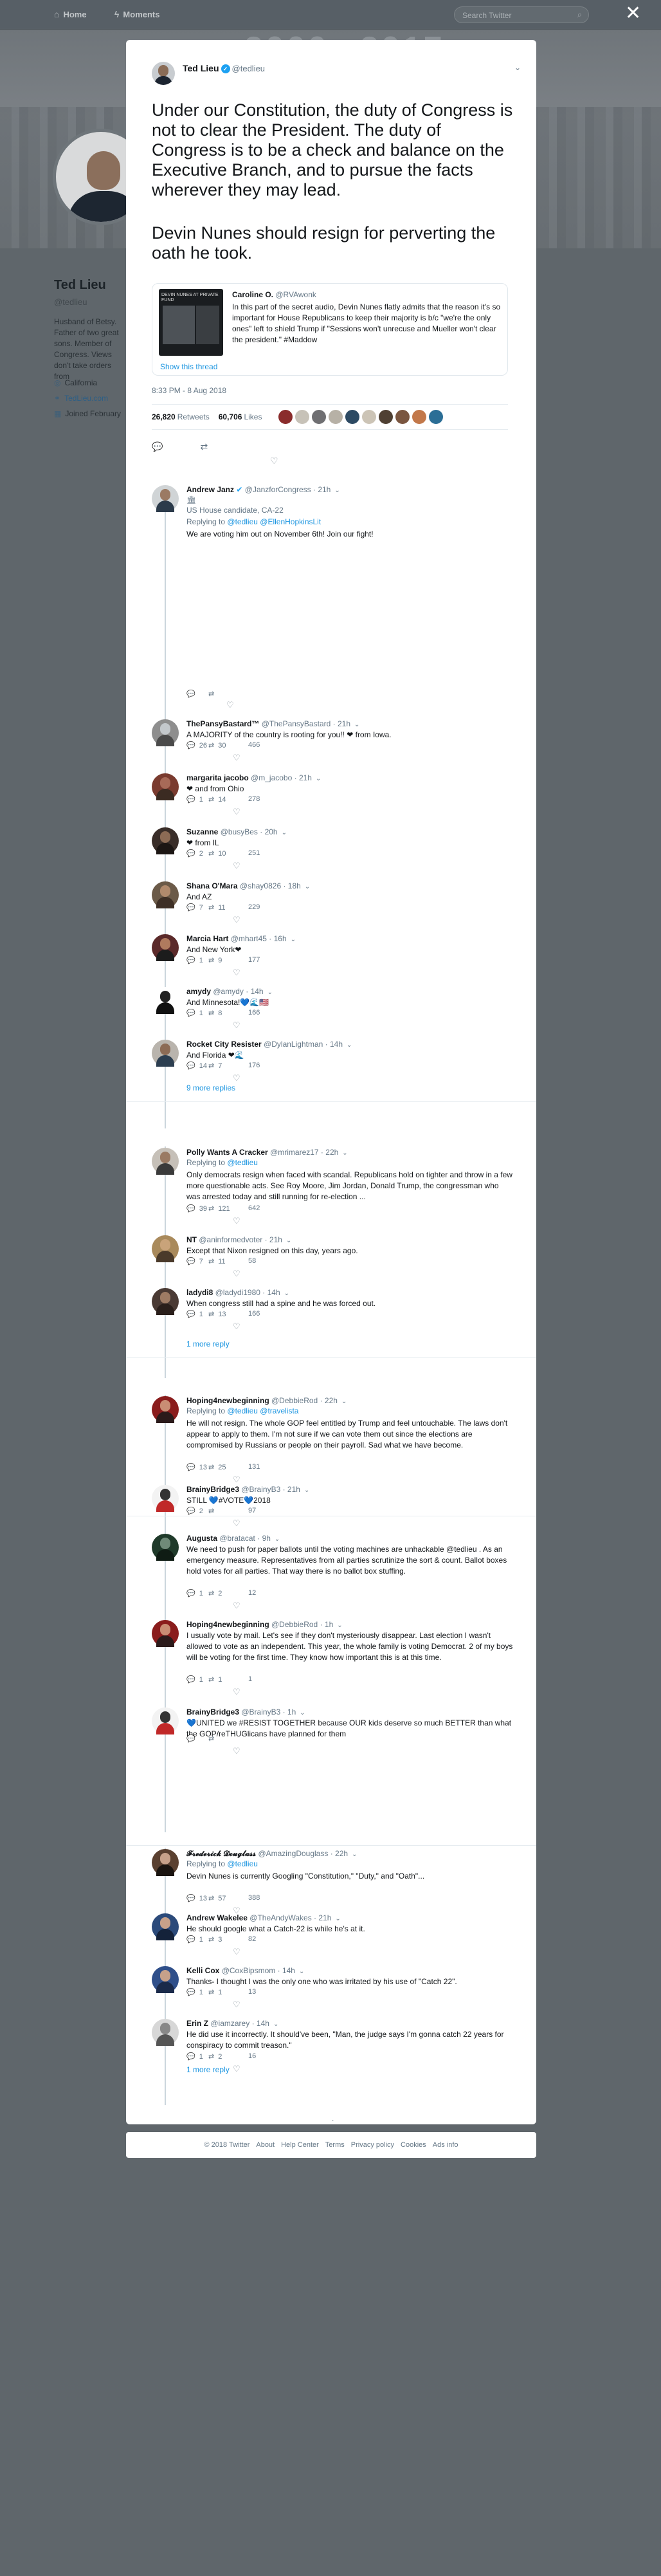  Describe the element at coordinates (241, 416) in the screenshot. I see `likes-stat: 60,706 Likes` at that location.